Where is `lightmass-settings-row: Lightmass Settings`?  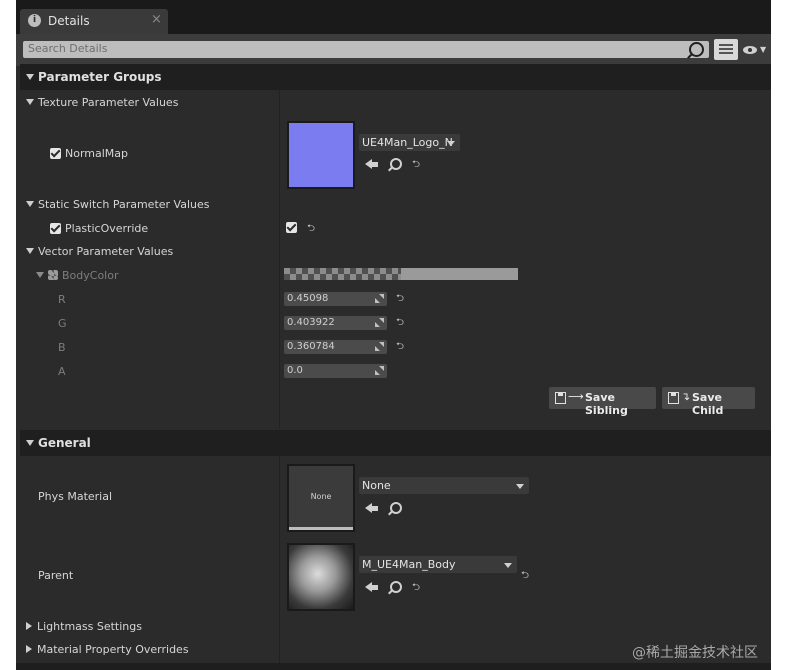 lightmass-settings-row: Lightmass Settings is located at coordinates (84, 626).